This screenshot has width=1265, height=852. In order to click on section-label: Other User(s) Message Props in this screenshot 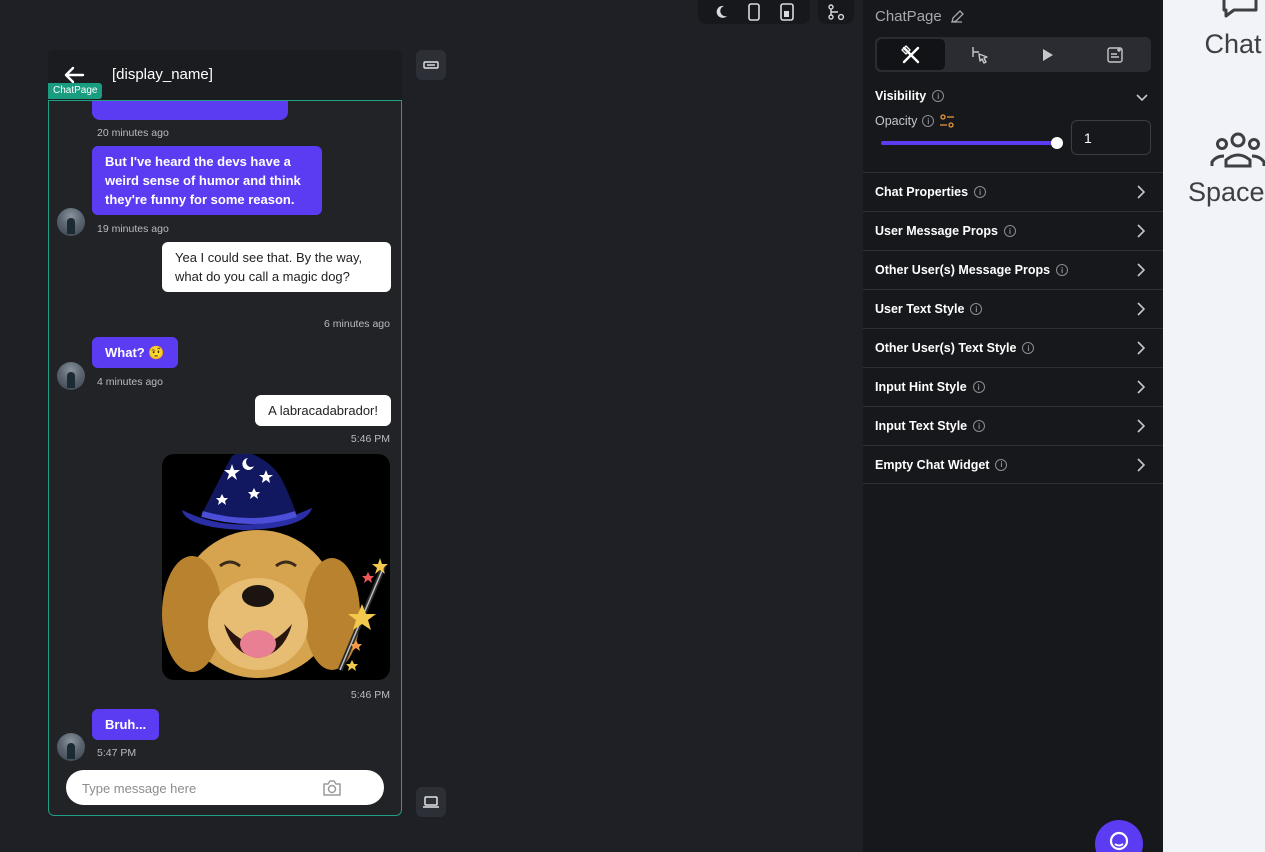, I will do `click(963, 270)`.